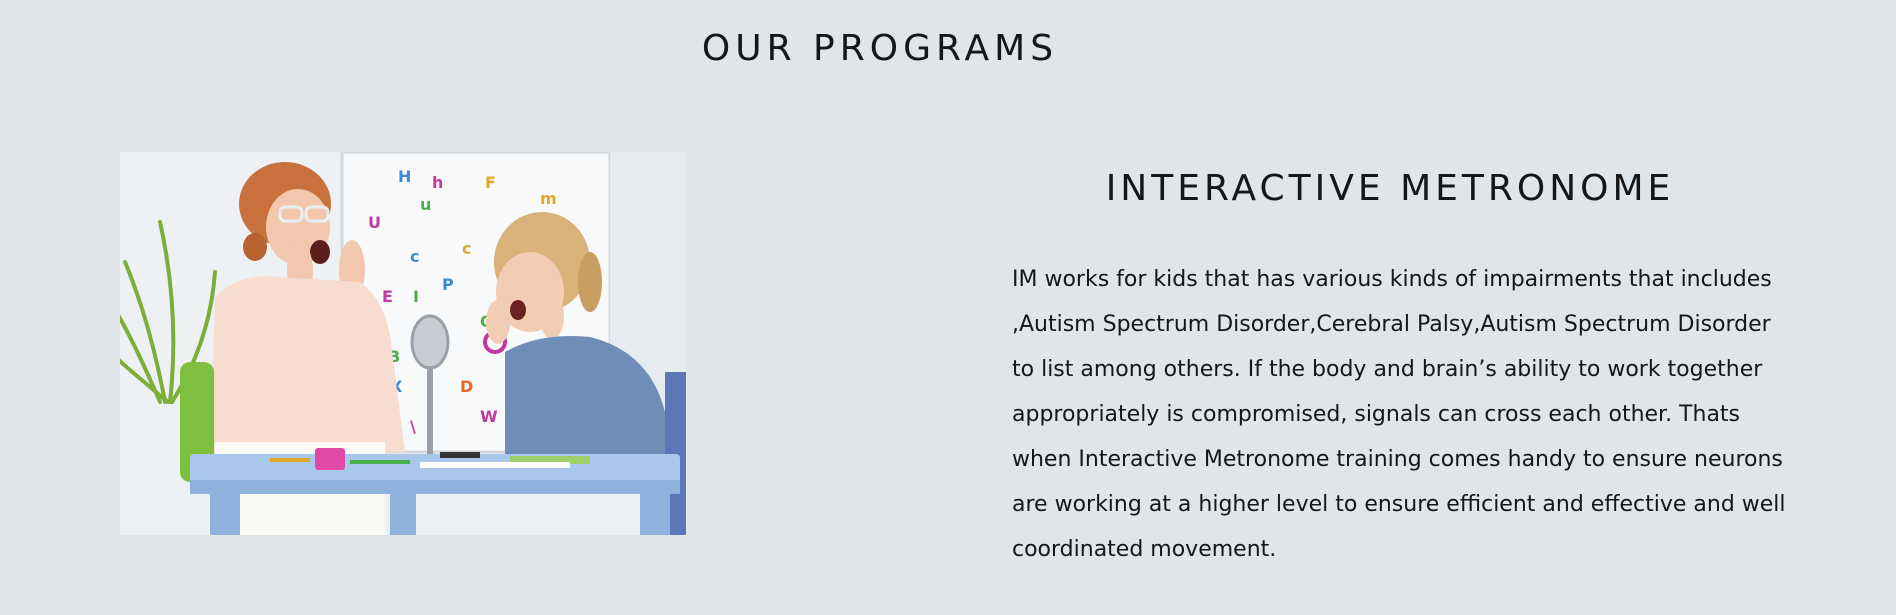 The height and width of the screenshot is (615, 1896). Describe the element at coordinates (490, 182) in the screenshot. I see `svg-text: F` at that location.